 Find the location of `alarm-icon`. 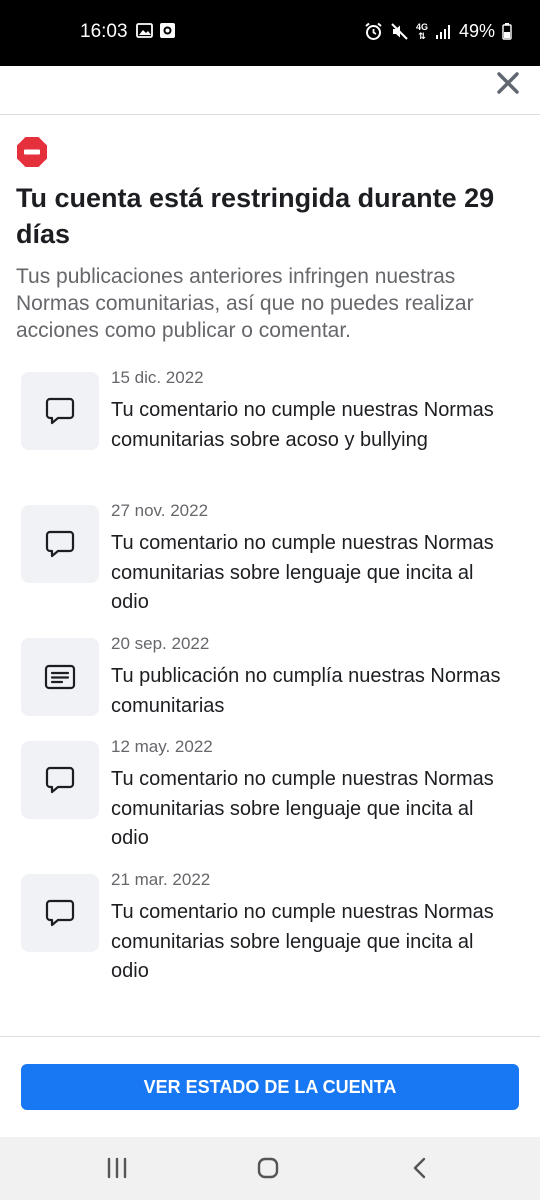

alarm-icon is located at coordinates (373, 31).